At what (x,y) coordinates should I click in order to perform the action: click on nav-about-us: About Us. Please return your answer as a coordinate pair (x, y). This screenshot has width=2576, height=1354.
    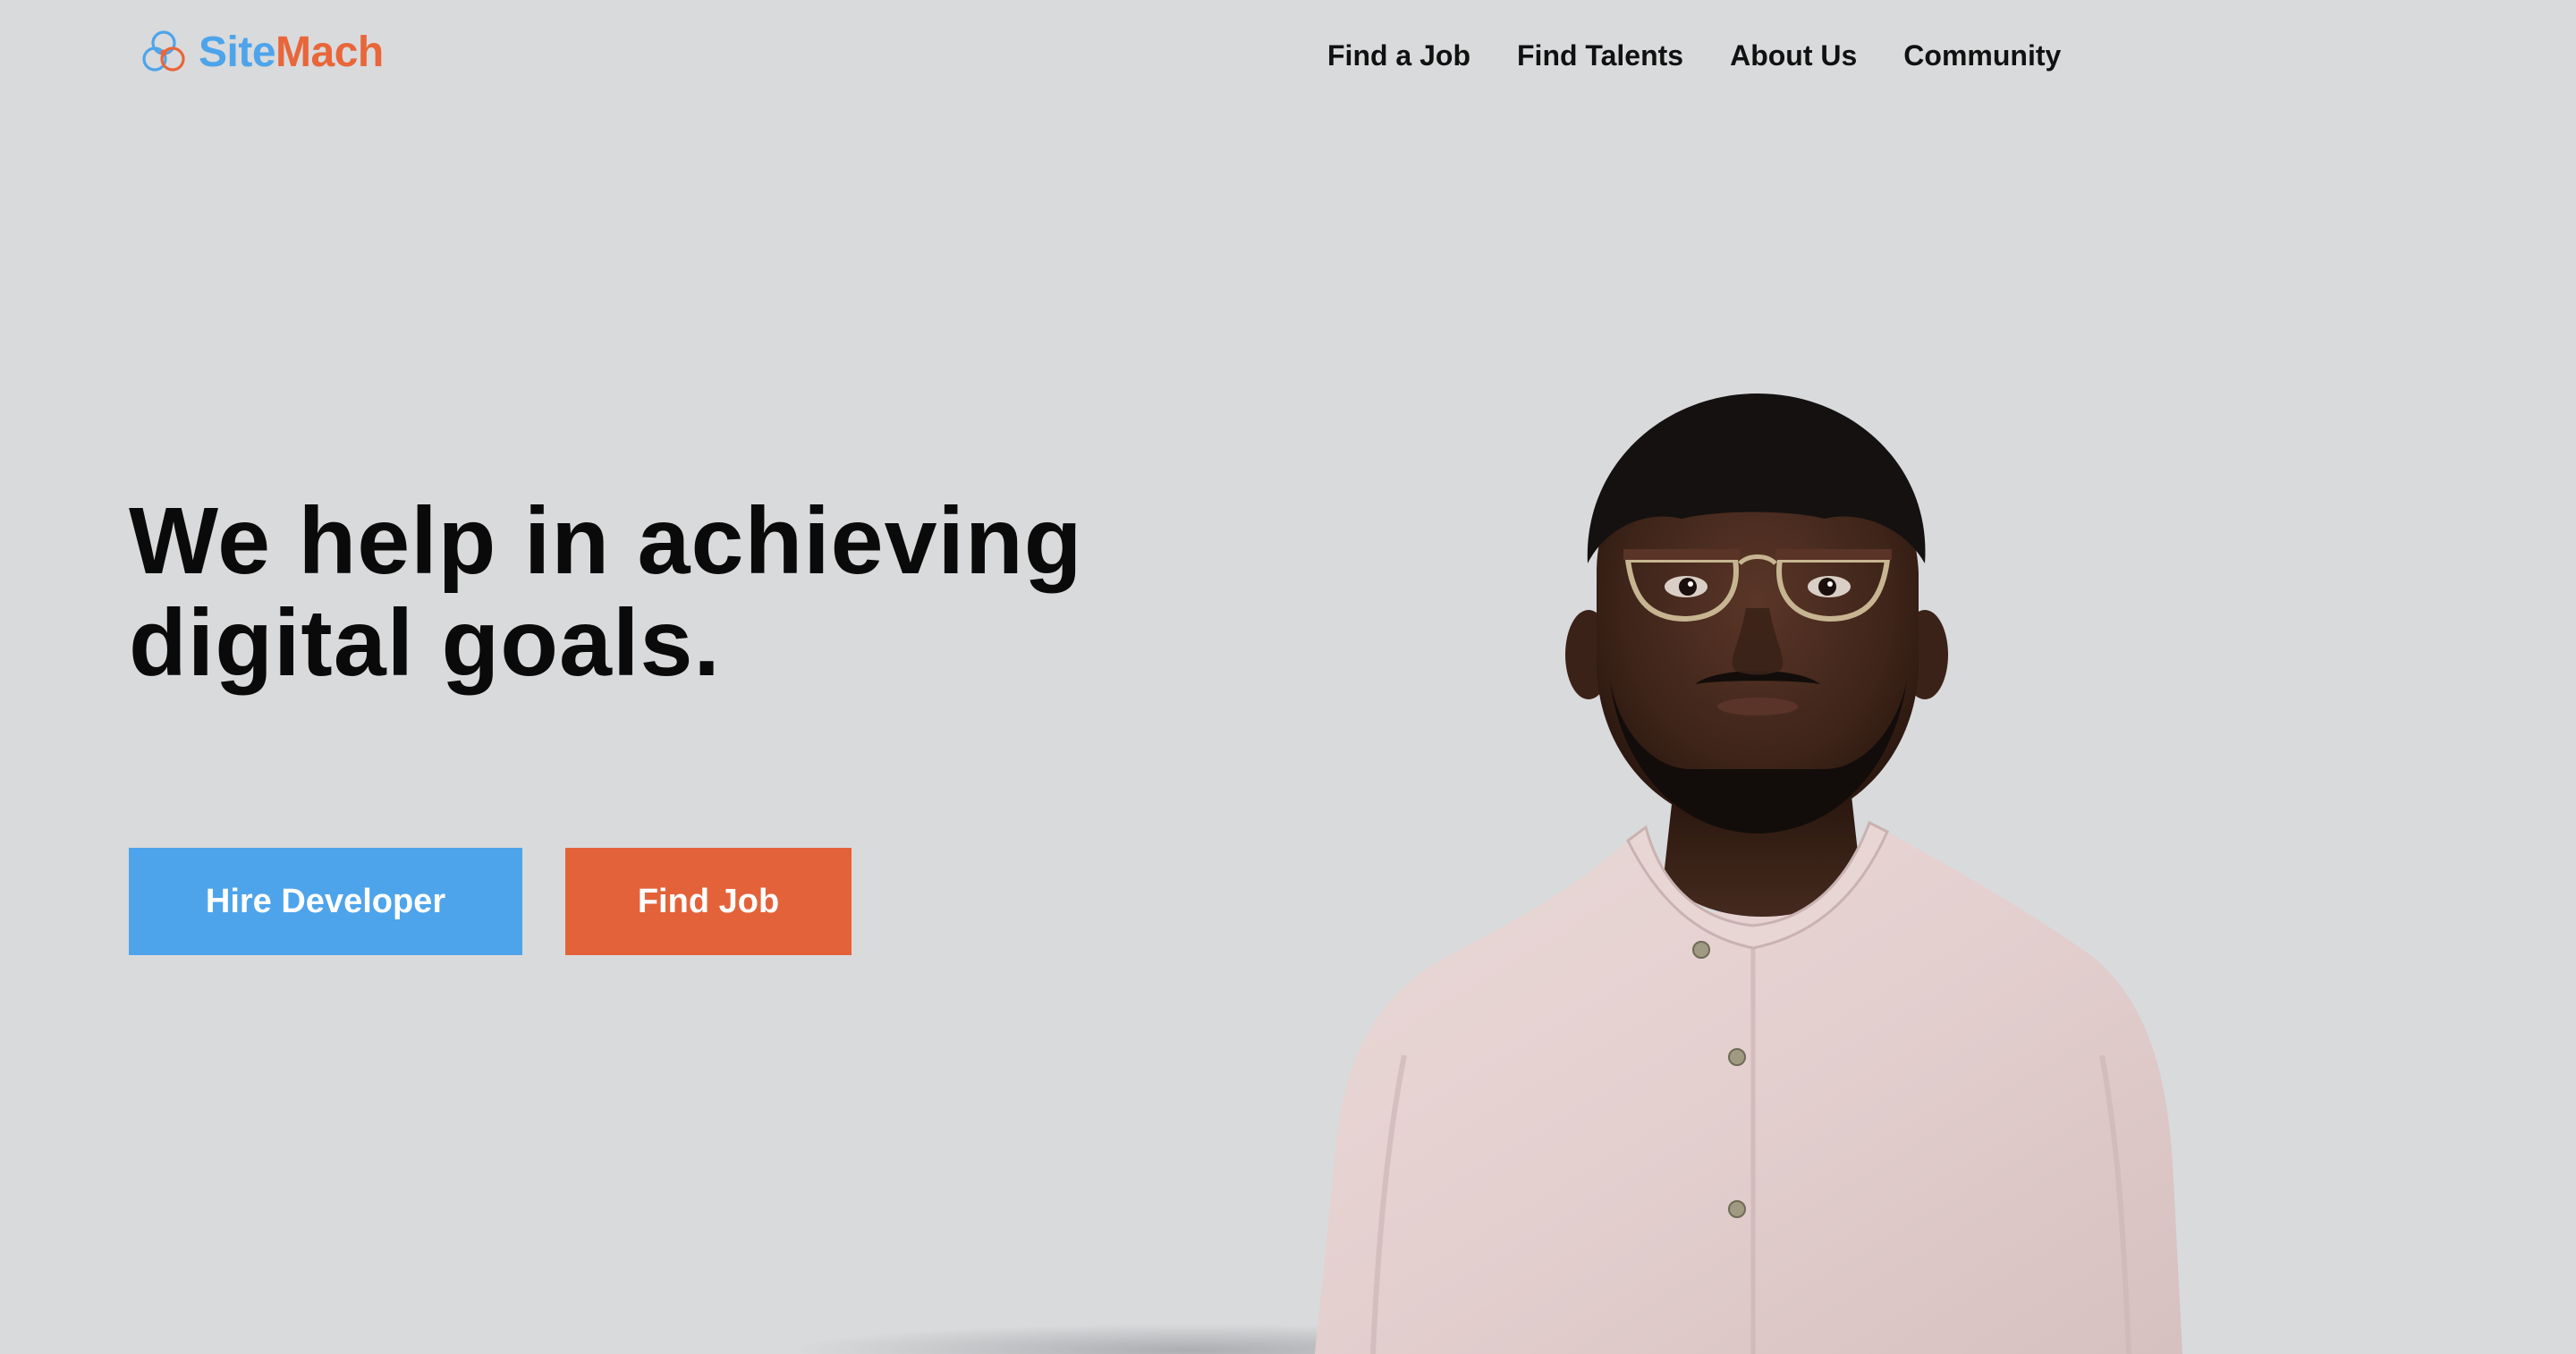
    Looking at the image, I should click on (1793, 55).